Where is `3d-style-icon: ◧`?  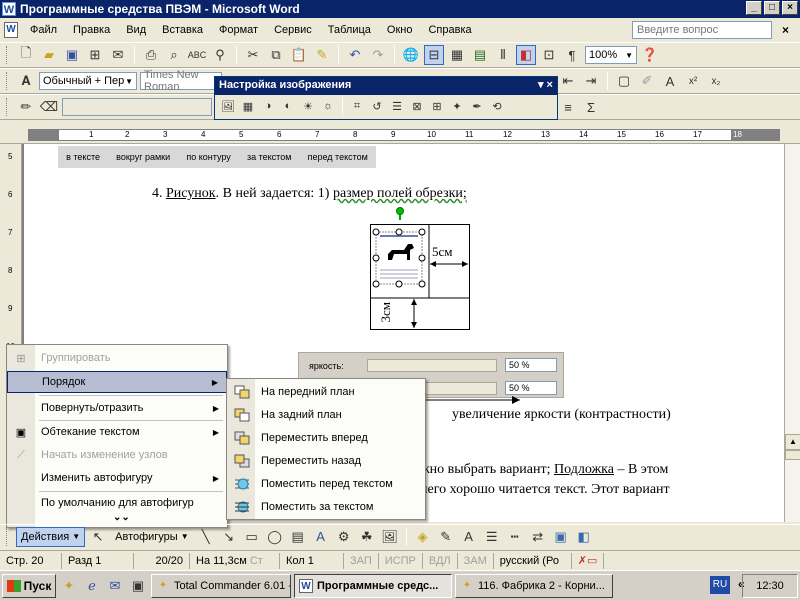 3d-style-icon: ◧ is located at coordinates (584, 537).